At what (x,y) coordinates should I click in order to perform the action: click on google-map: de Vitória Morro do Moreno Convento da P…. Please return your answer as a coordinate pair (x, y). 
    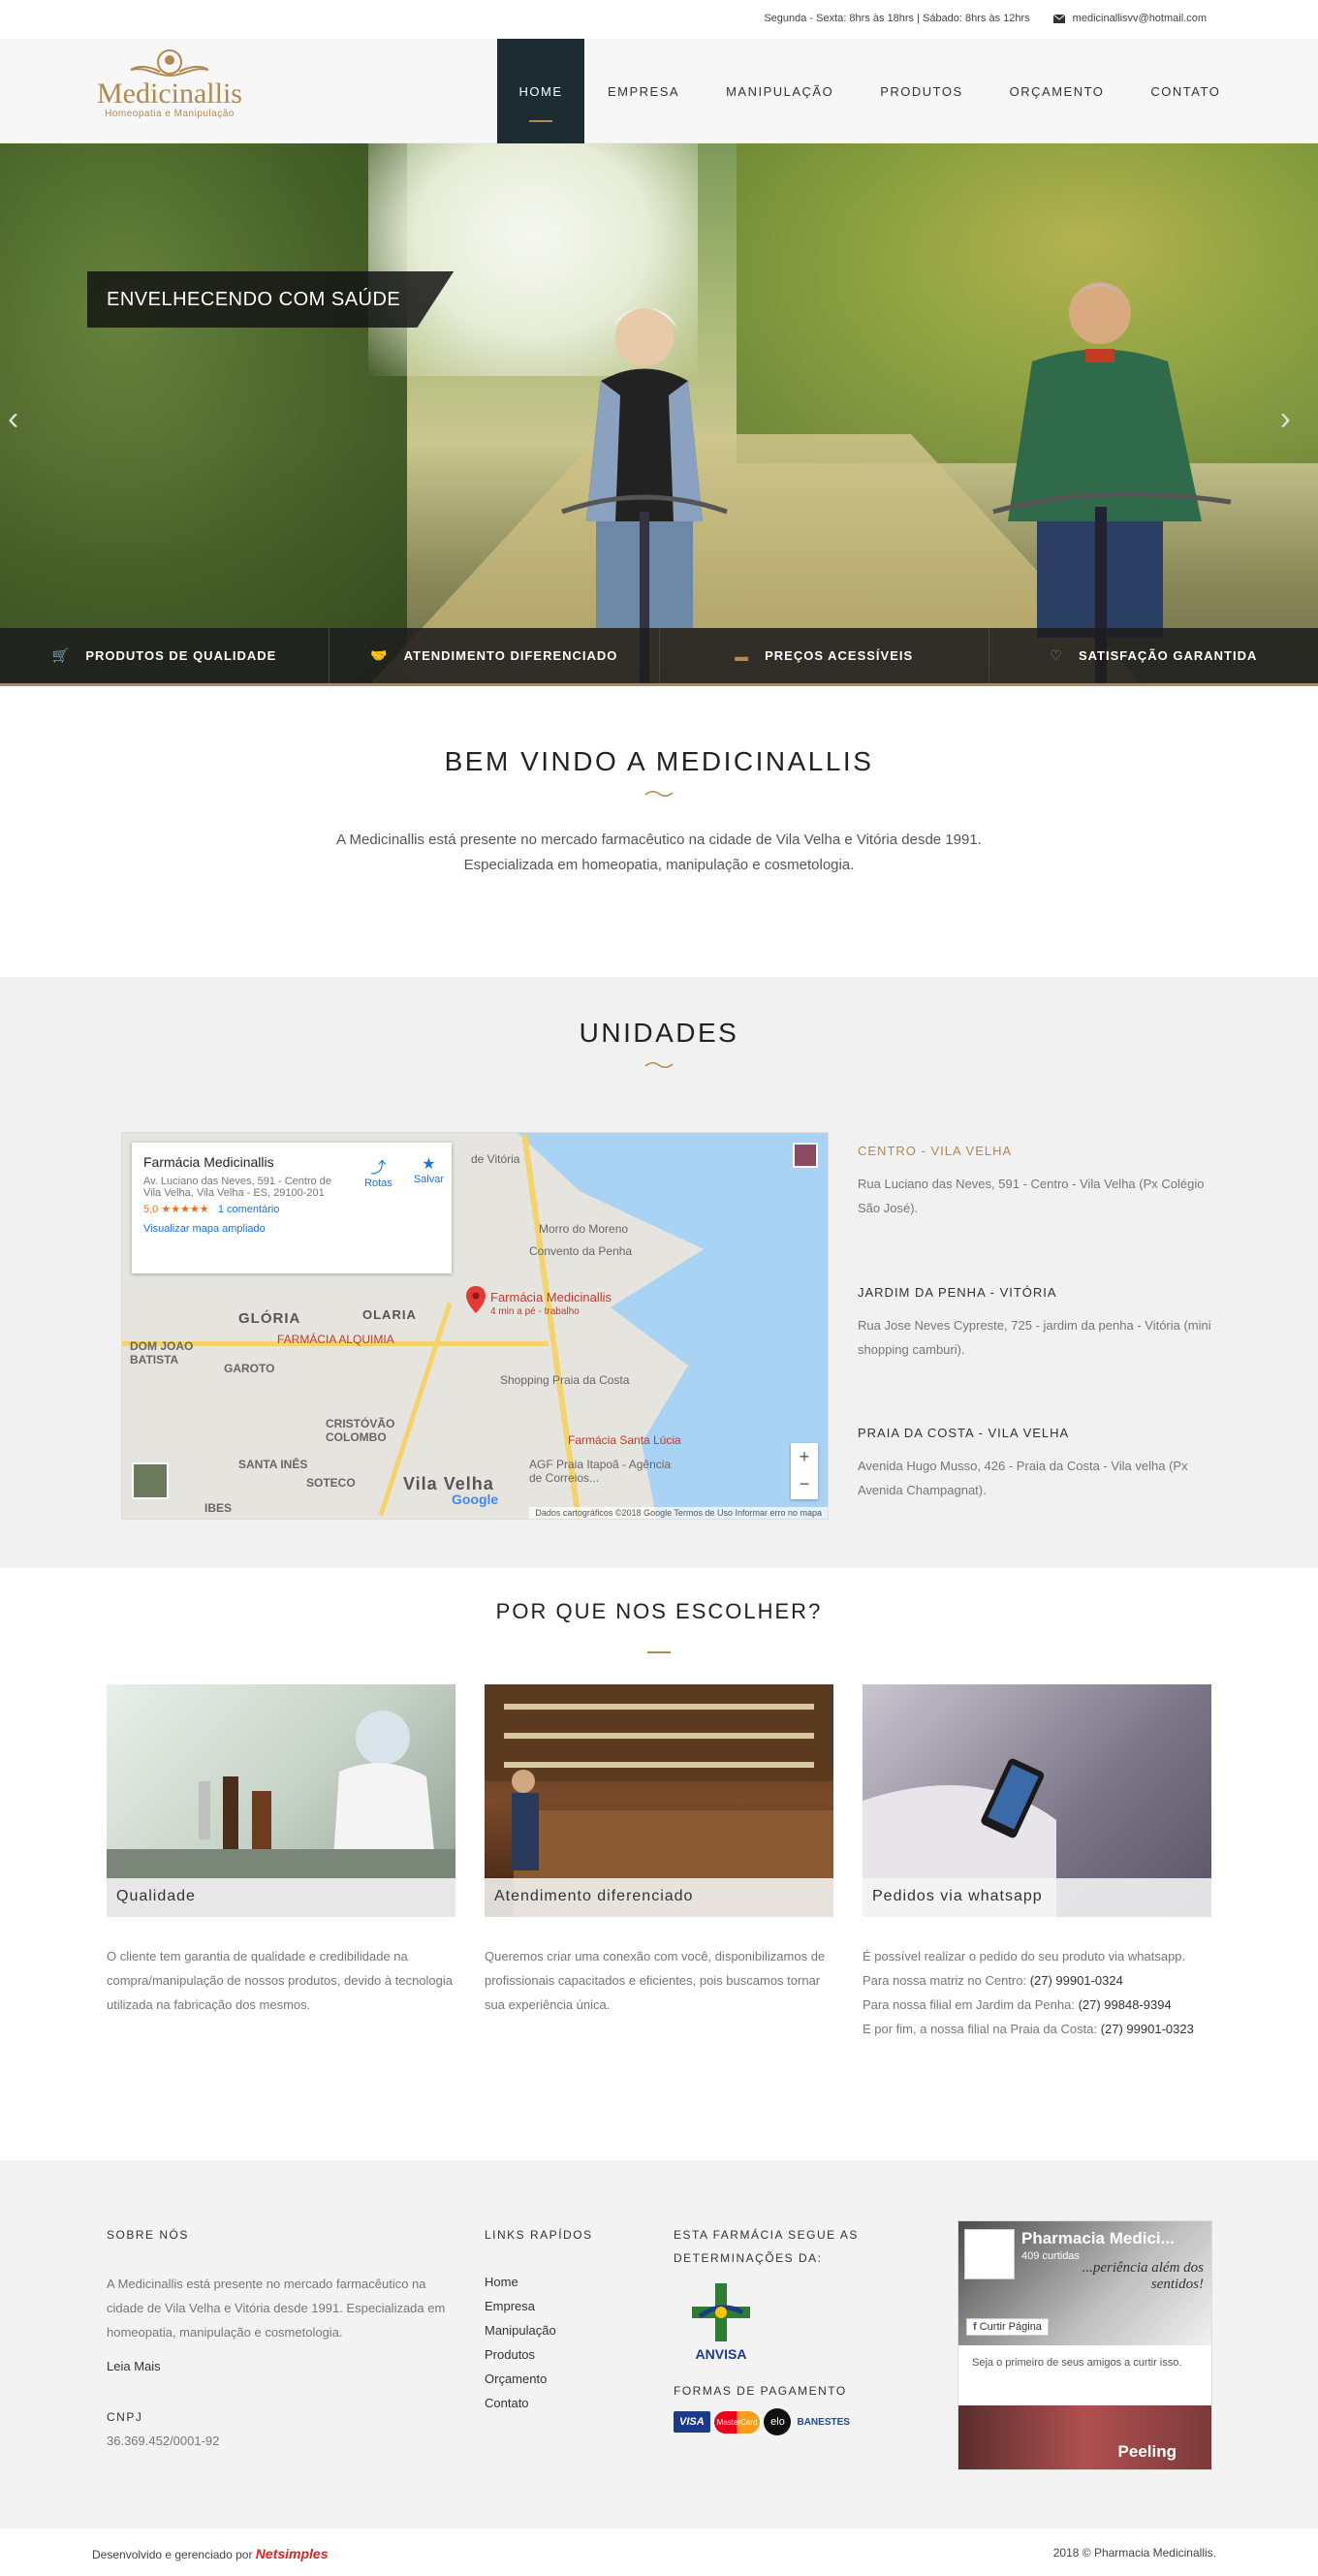
    Looking at the image, I should click on (475, 1326).